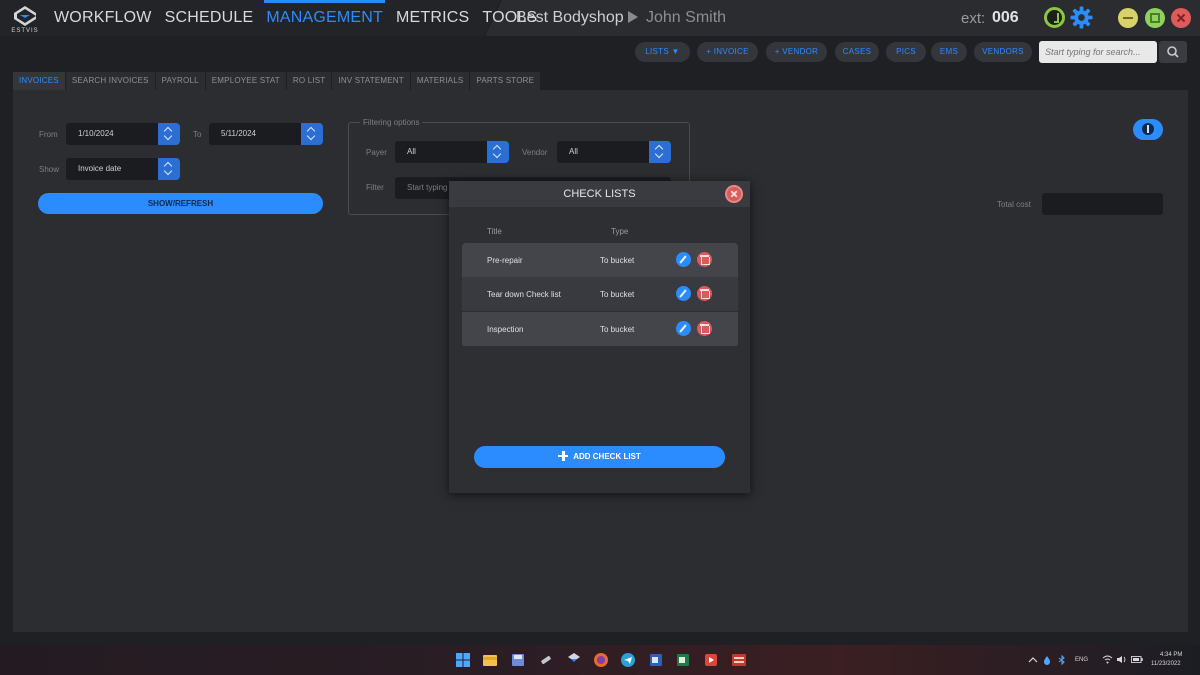 The width and height of the screenshot is (1200, 675). What do you see at coordinates (1081, 17) in the screenshot?
I see `gear-icon` at bounding box center [1081, 17].